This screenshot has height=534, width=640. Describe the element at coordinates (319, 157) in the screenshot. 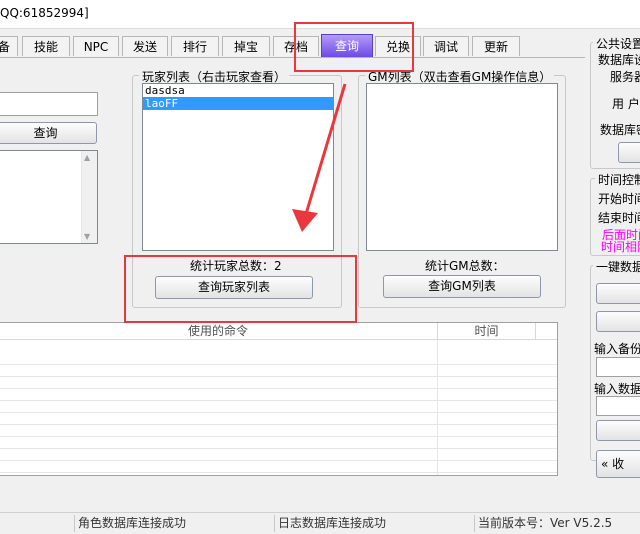

I see `annotation-arrow-icon` at that location.